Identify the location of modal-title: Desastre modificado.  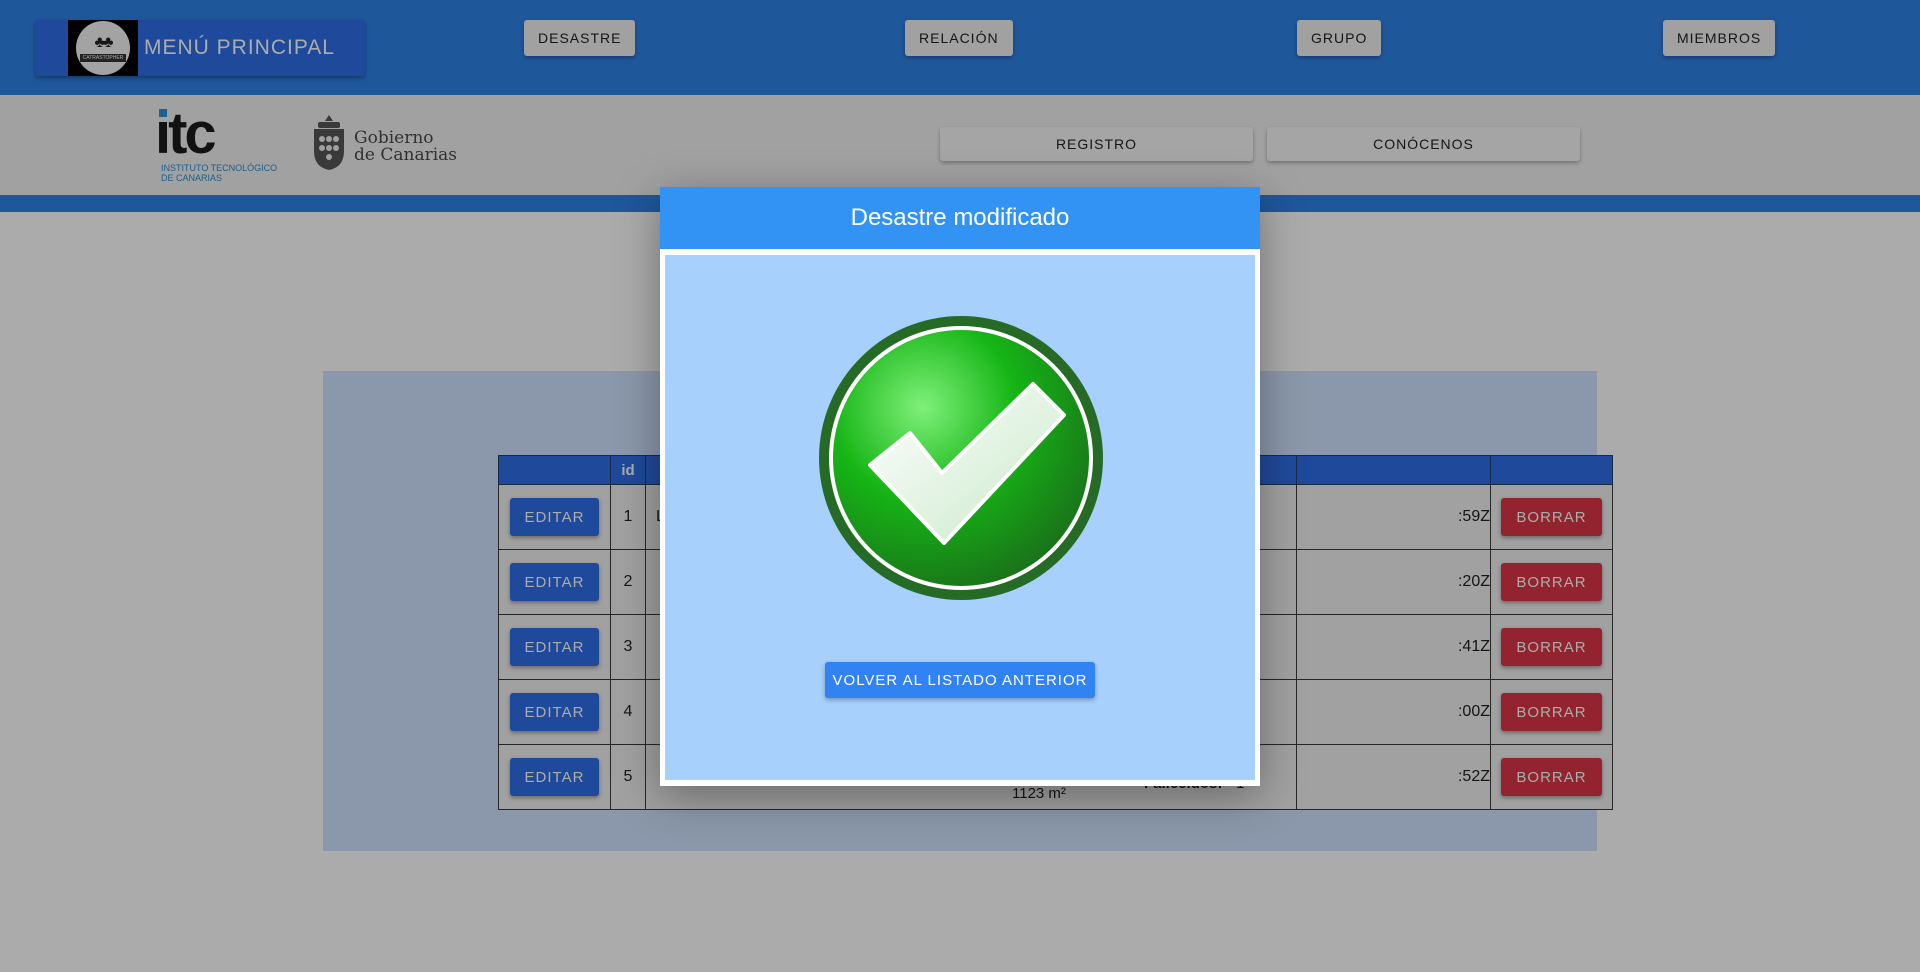
(960, 218).